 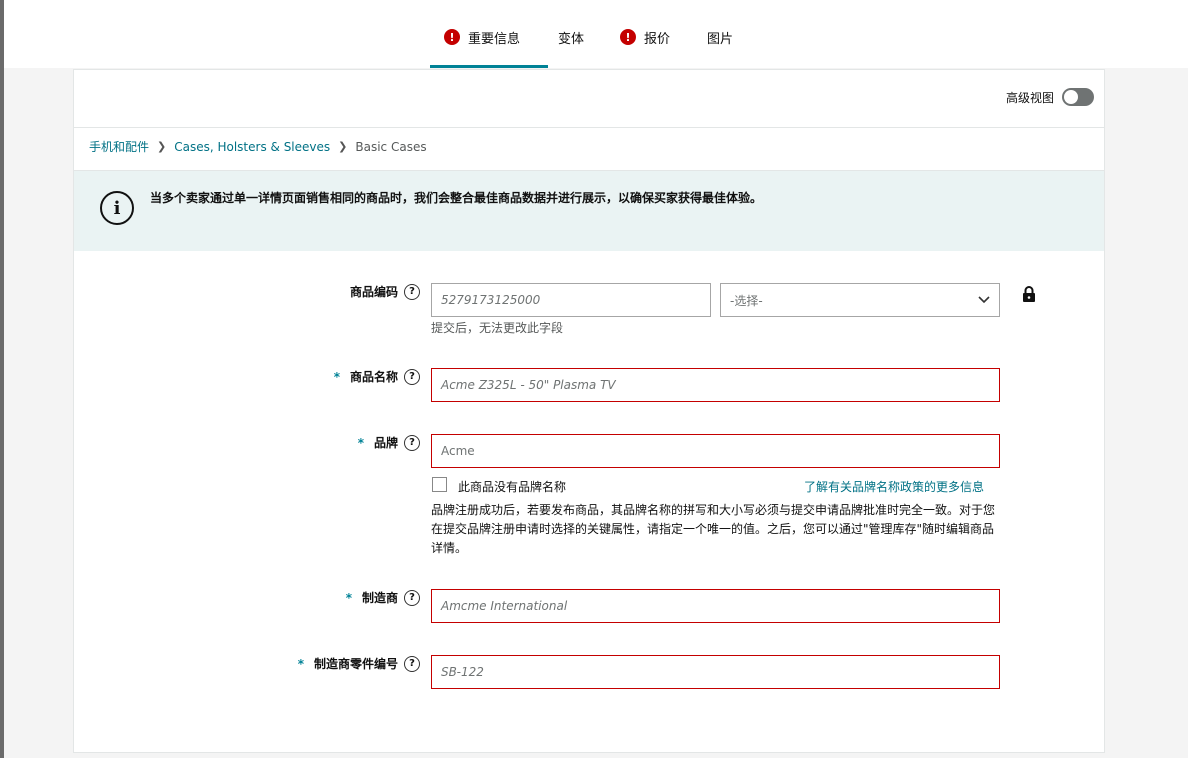 What do you see at coordinates (1029, 97) in the screenshot?
I see `advanced-view-label: 高级视图` at bounding box center [1029, 97].